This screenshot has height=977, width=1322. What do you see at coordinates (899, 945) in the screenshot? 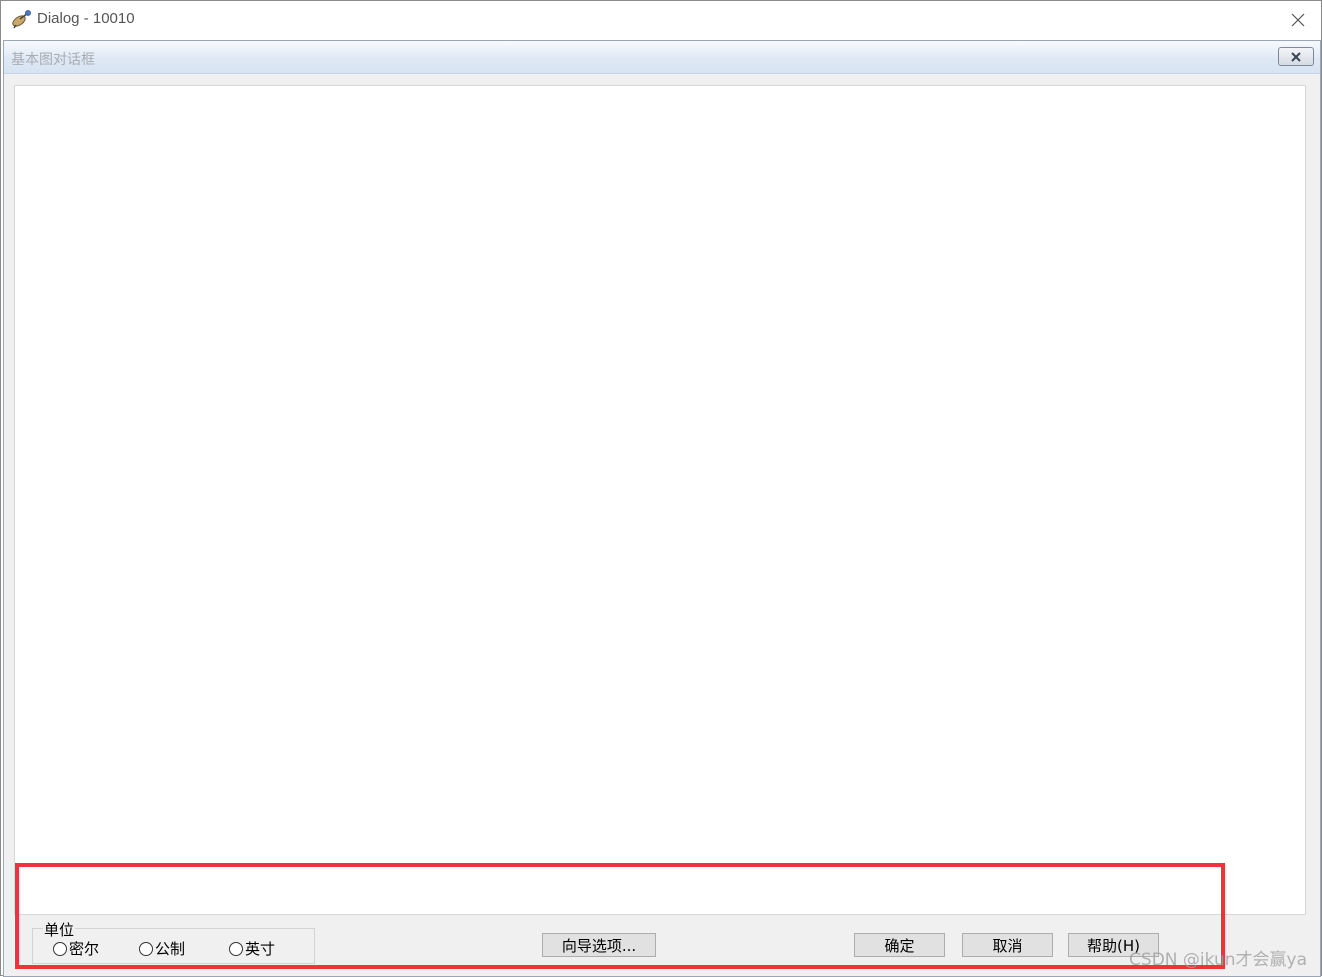
I see `ok-button: 确定` at bounding box center [899, 945].